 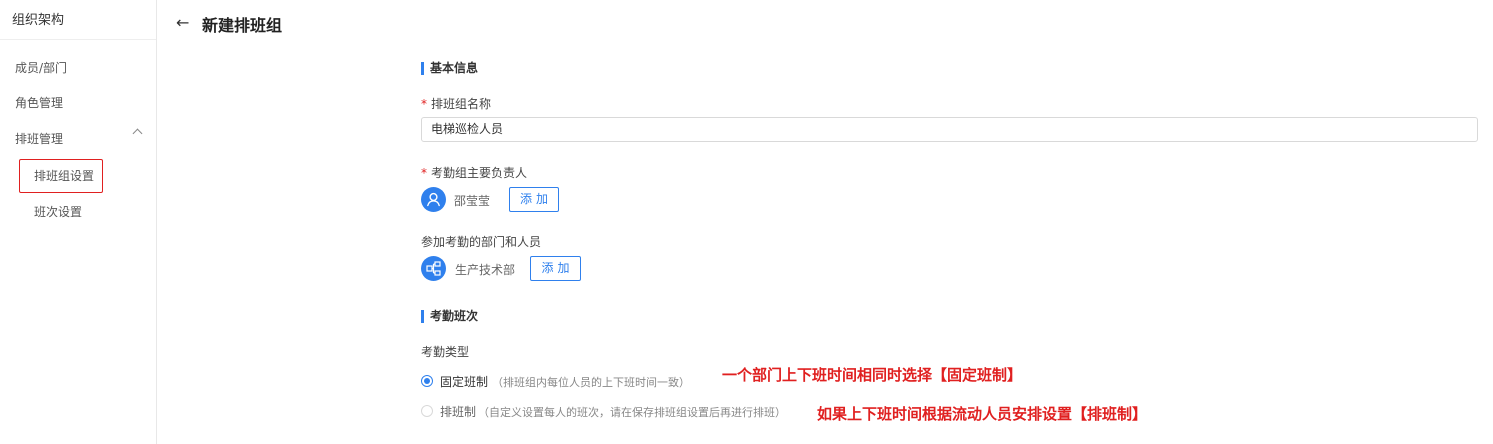 What do you see at coordinates (64, 175) in the screenshot?
I see `sidebar-item-group-settings: 排班组设置` at bounding box center [64, 175].